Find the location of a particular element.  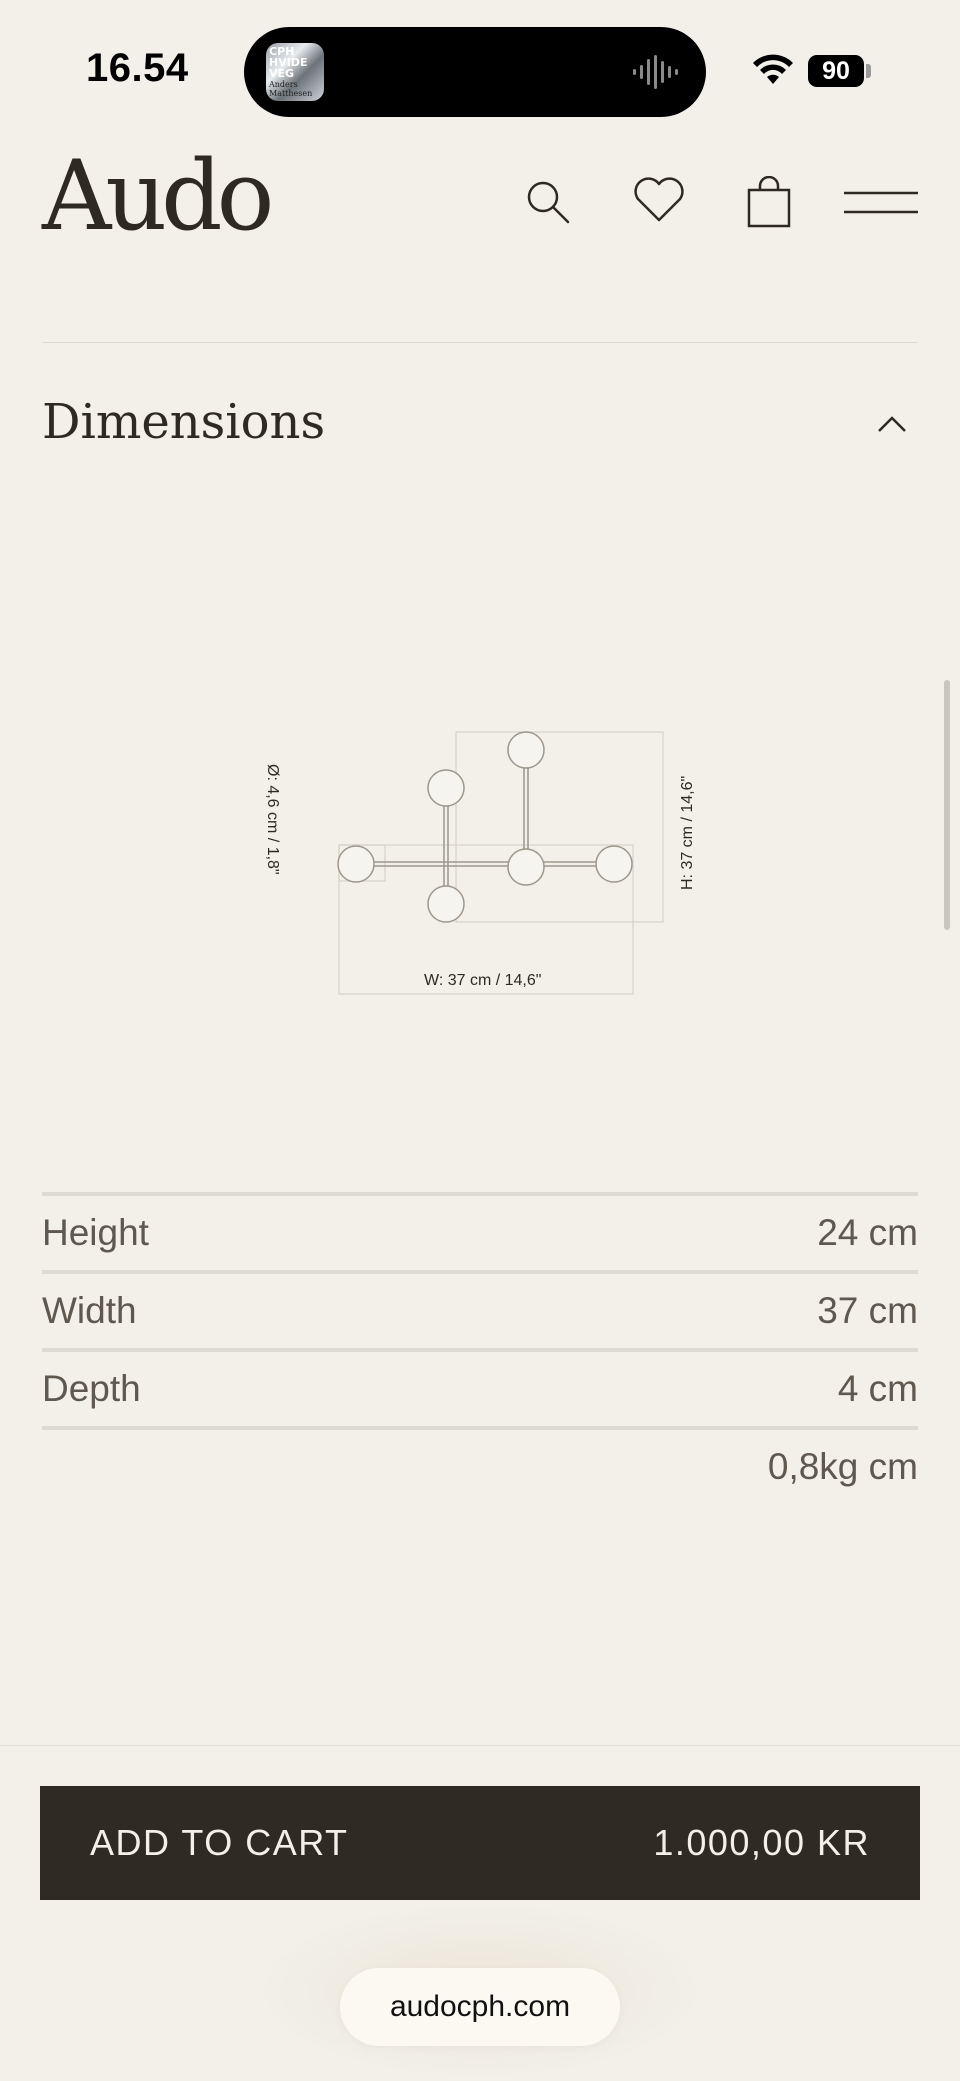

wifi-icon is located at coordinates (773, 69).